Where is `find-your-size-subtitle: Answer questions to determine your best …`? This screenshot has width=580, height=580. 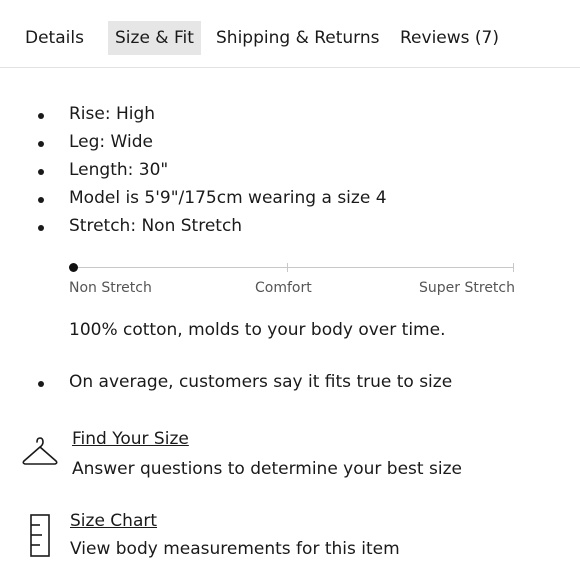 find-your-size-subtitle: Answer questions to determine your best … is located at coordinates (267, 469).